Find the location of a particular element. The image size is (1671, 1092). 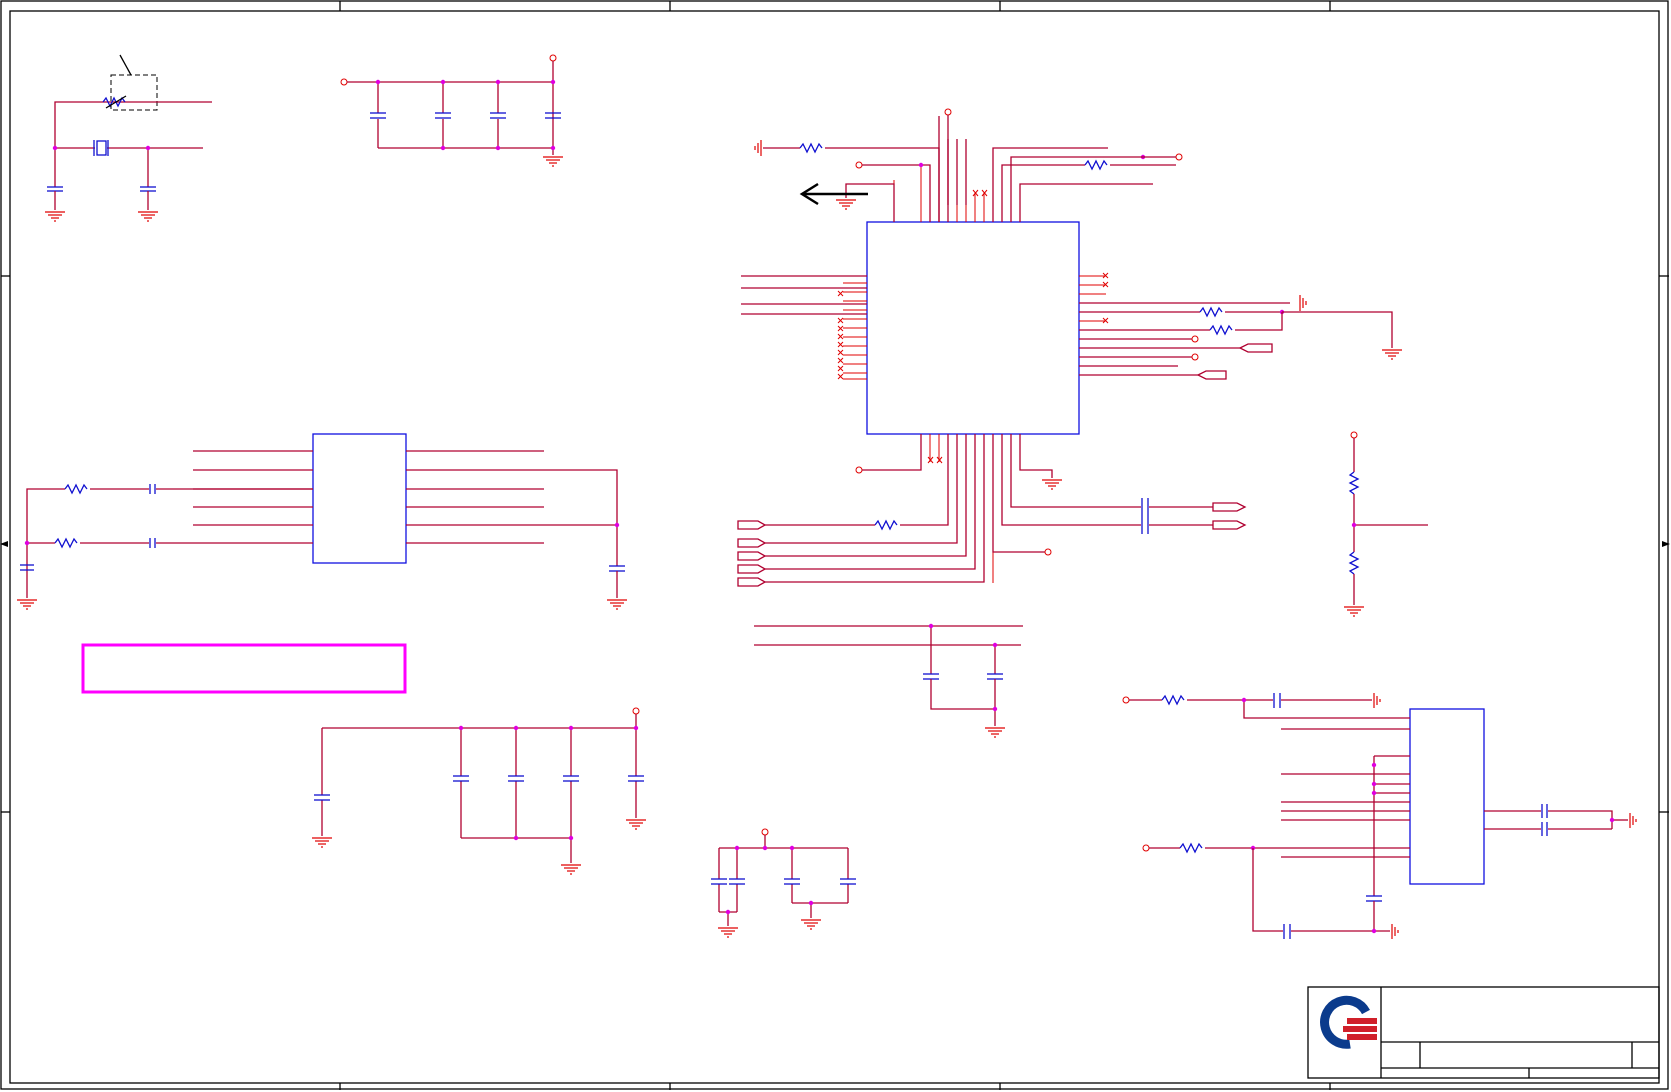

third-ic is located at coordinates (1379, 816).